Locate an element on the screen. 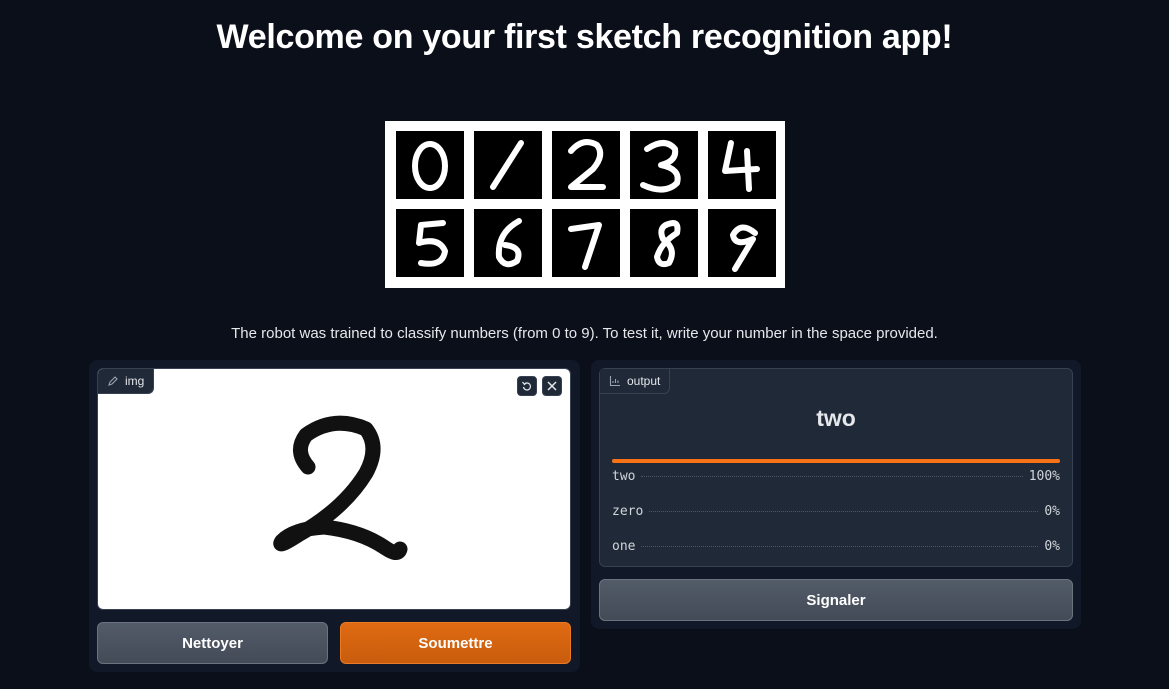  chart-icon is located at coordinates (615, 381).